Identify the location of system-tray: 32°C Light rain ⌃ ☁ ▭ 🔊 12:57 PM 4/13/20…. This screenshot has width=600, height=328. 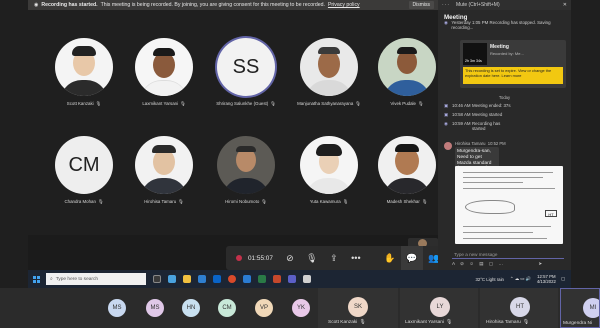
(523, 279).